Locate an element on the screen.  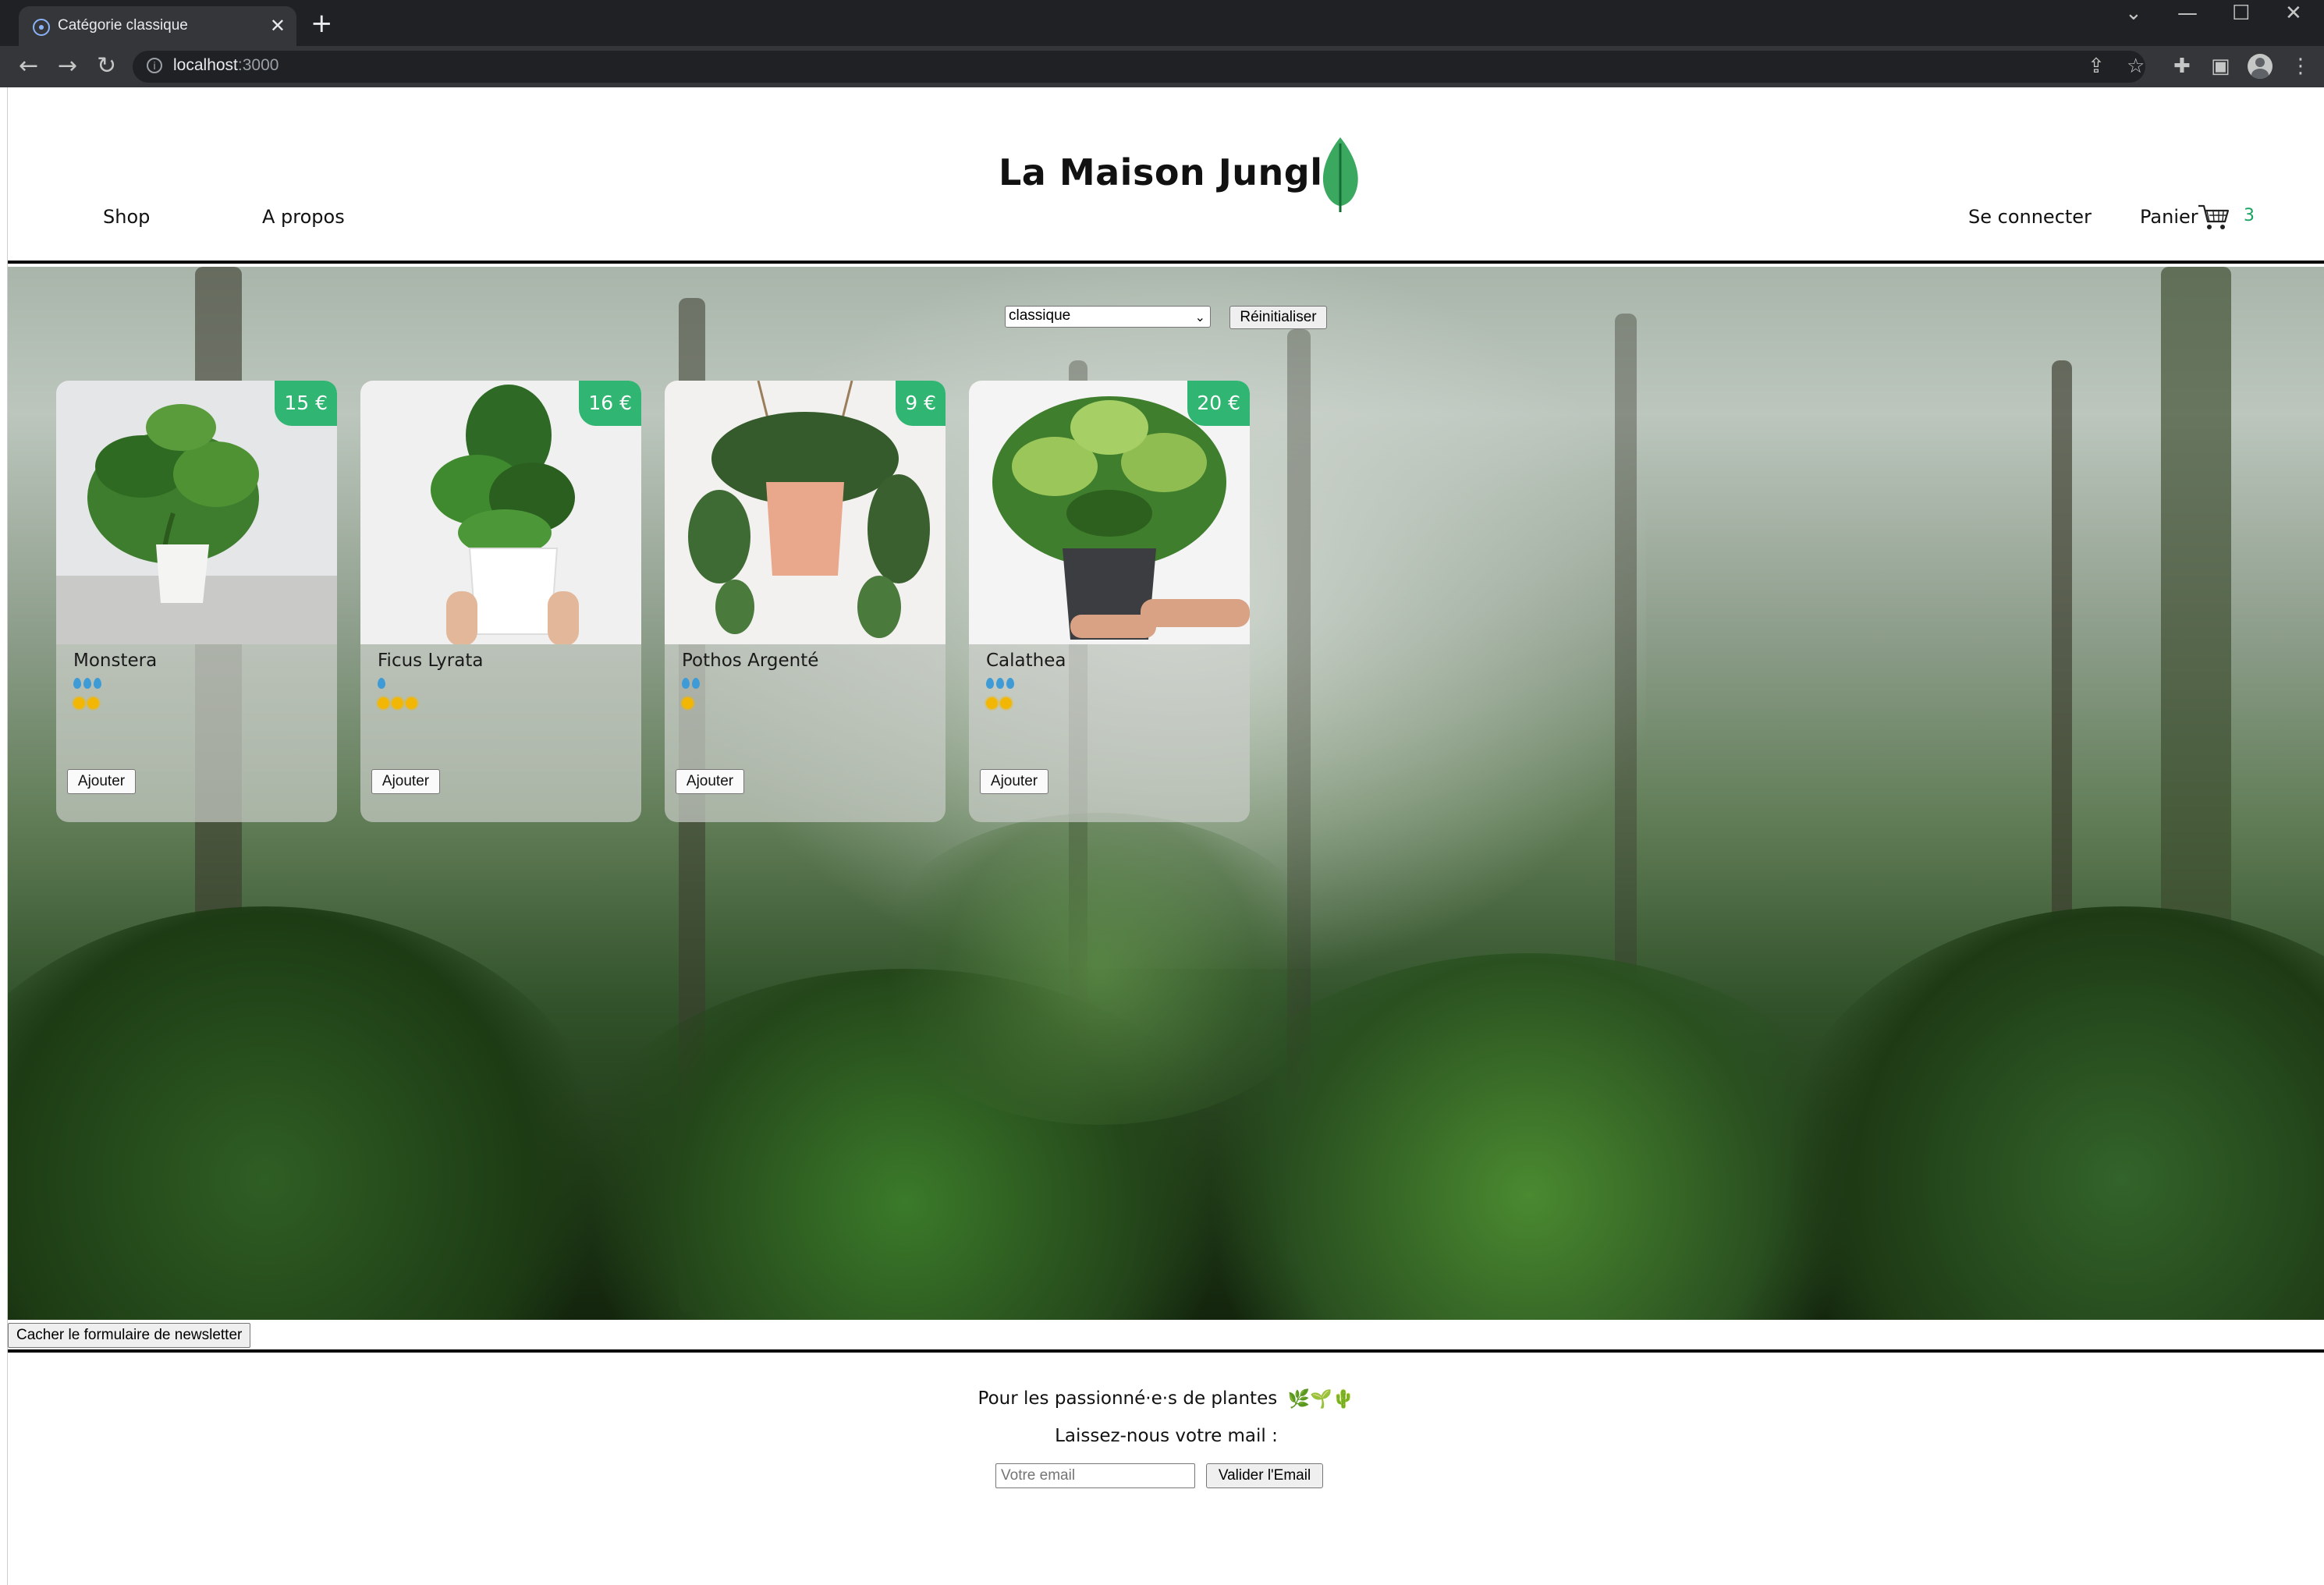
newsletter-title: Pour les passionné·e·s de plantes 🌿🌱🌵 is located at coordinates (1166, 1398).